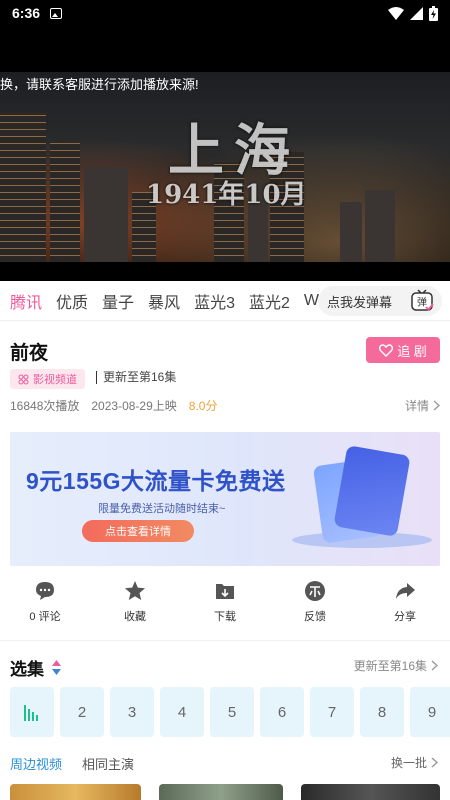 The height and width of the screenshot is (800, 450). I want to click on episode-item: 8, so click(382, 712).